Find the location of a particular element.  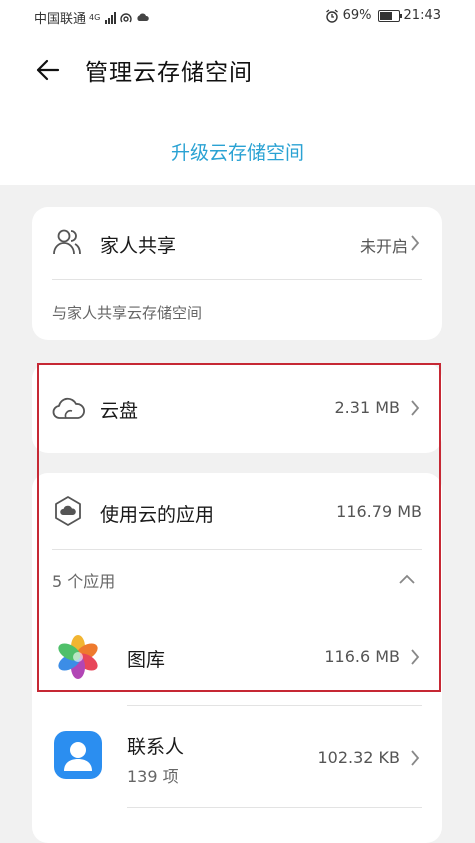

contacts-icon is located at coordinates (78, 755).